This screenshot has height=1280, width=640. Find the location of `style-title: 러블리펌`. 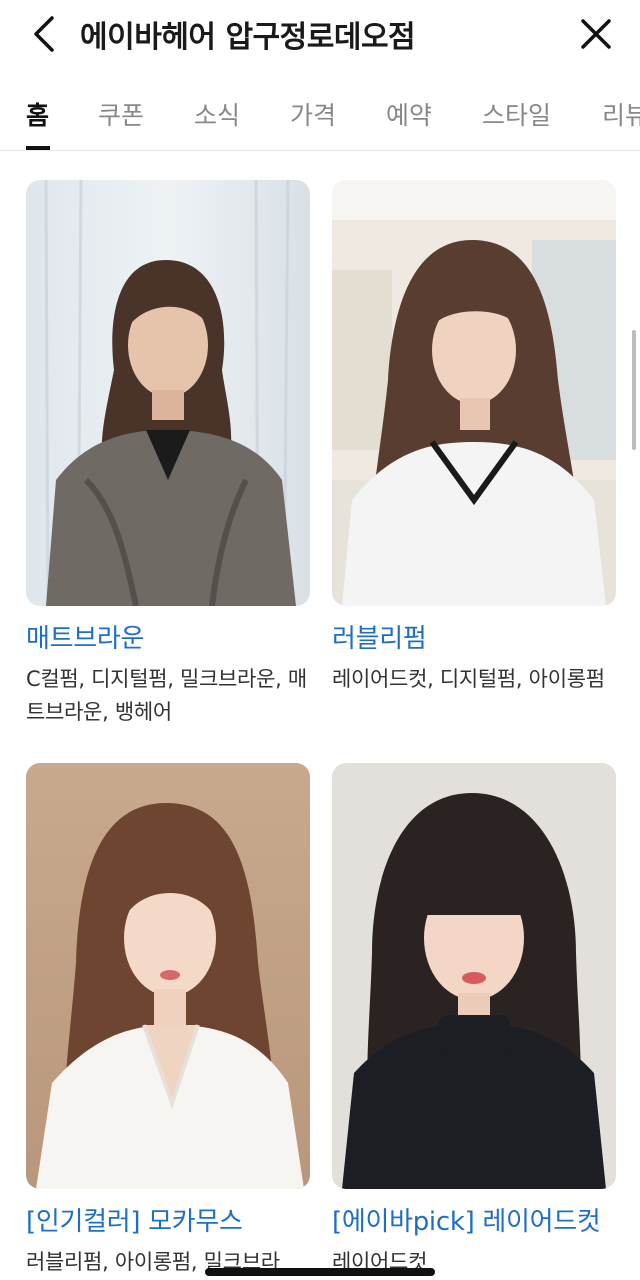

style-title: 러블리펌 is located at coordinates (379, 639).